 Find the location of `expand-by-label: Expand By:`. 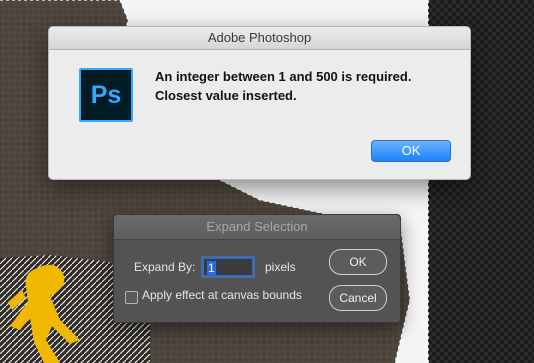

expand-by-label: Expand By: is located at coordinates (165, 267).